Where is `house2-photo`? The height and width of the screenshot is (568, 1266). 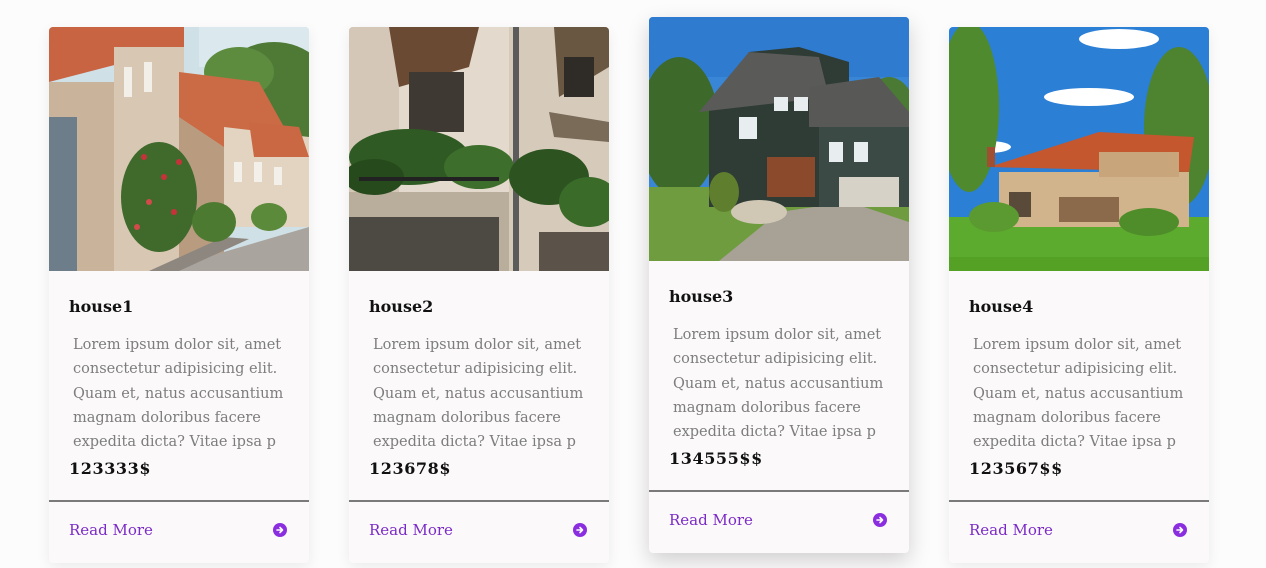 house2-photo is located at coordinates (479, 149).